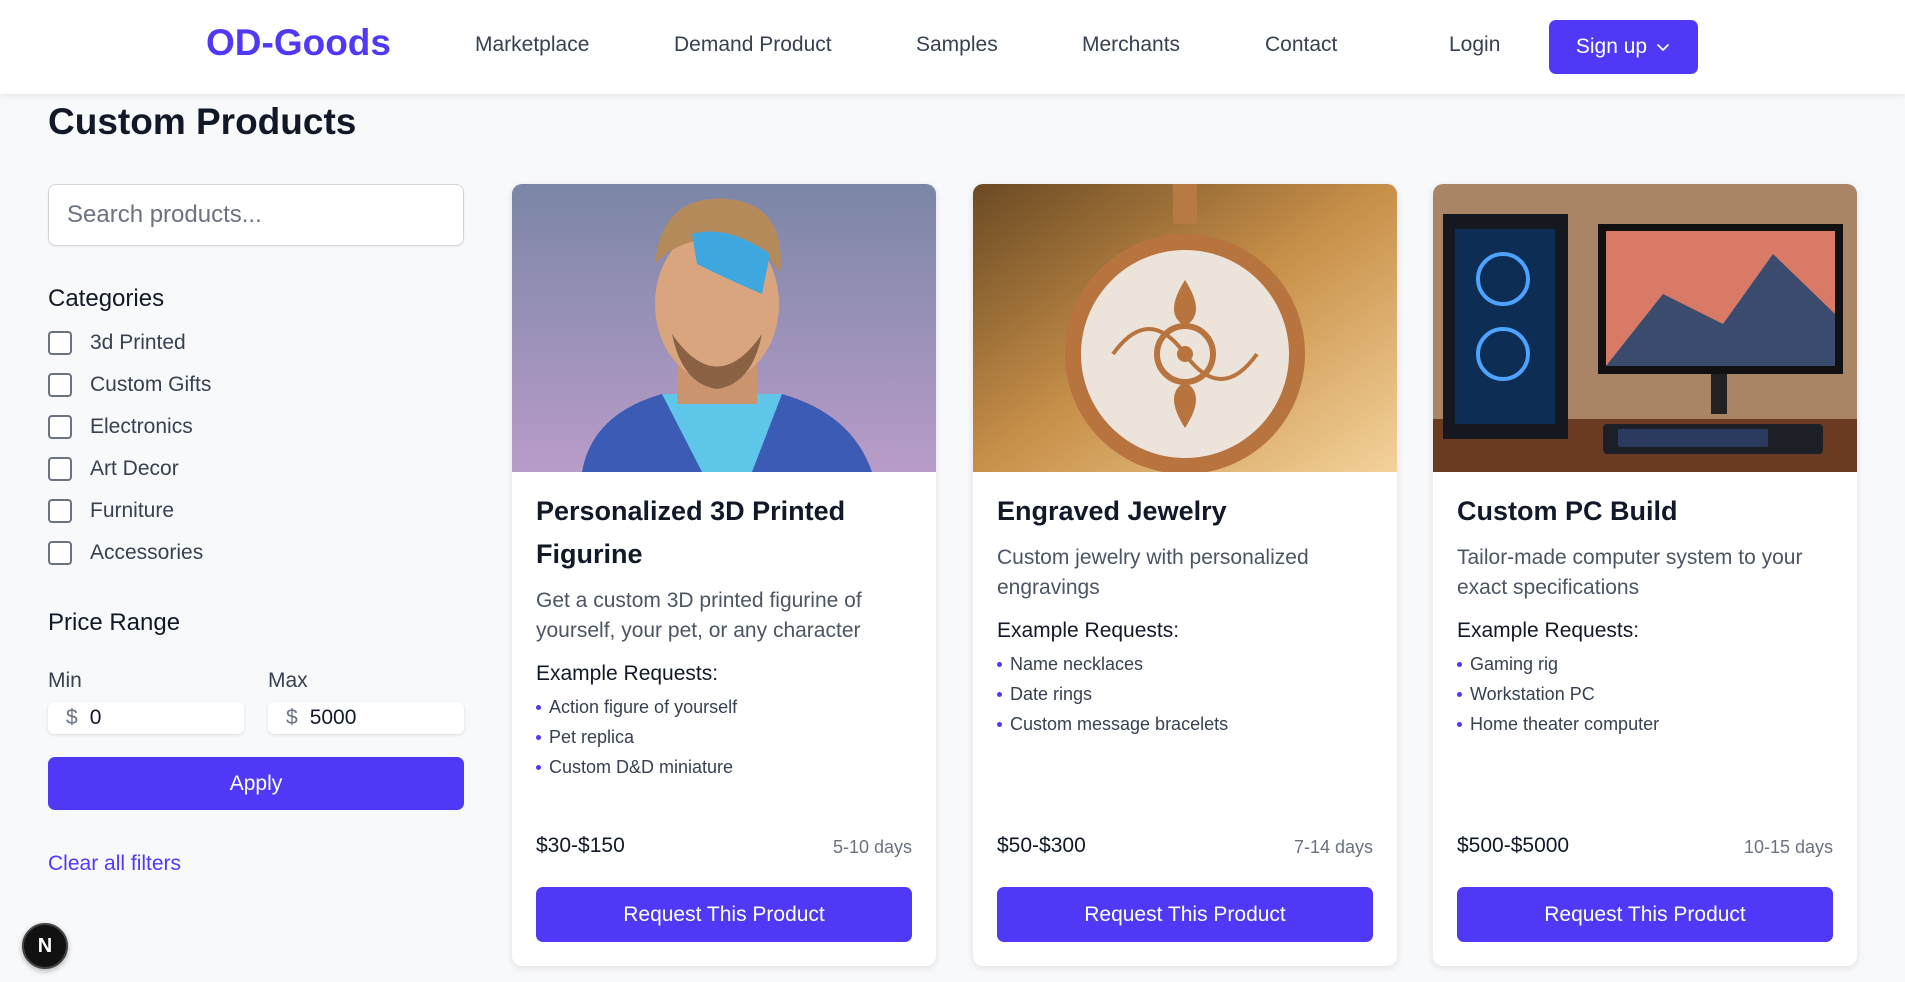  I want to click on list-item: Workstation PC, so click(1645, 694).